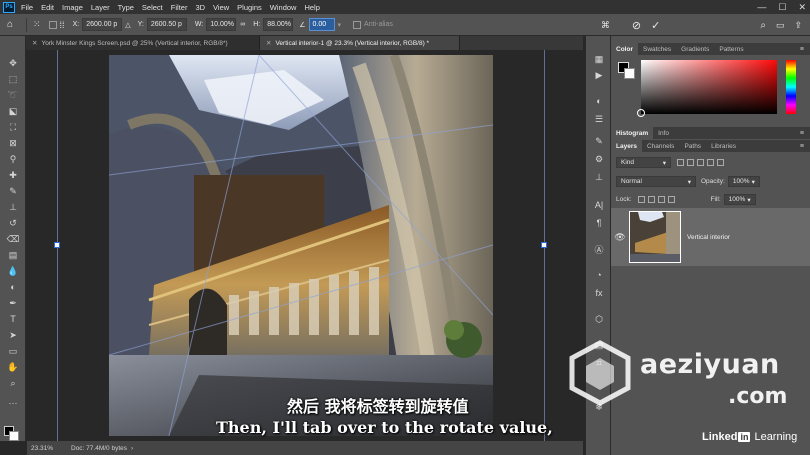  I want to click on degree-dropdown-icon: ▾, so click(340, 25).